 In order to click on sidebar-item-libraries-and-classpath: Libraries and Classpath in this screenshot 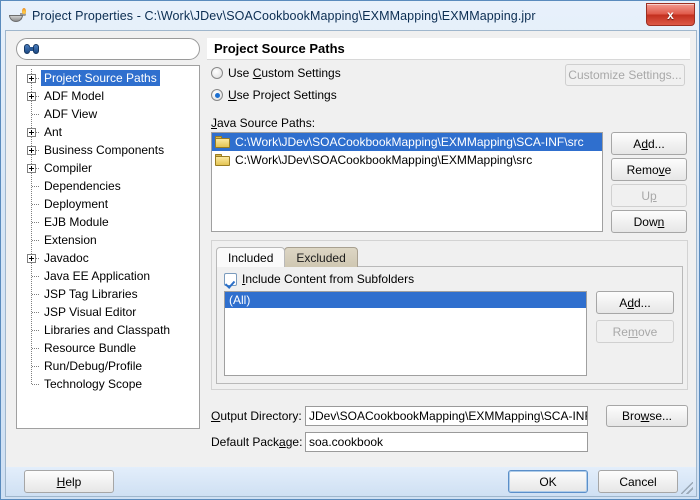, I will do `click(108, 330)`.